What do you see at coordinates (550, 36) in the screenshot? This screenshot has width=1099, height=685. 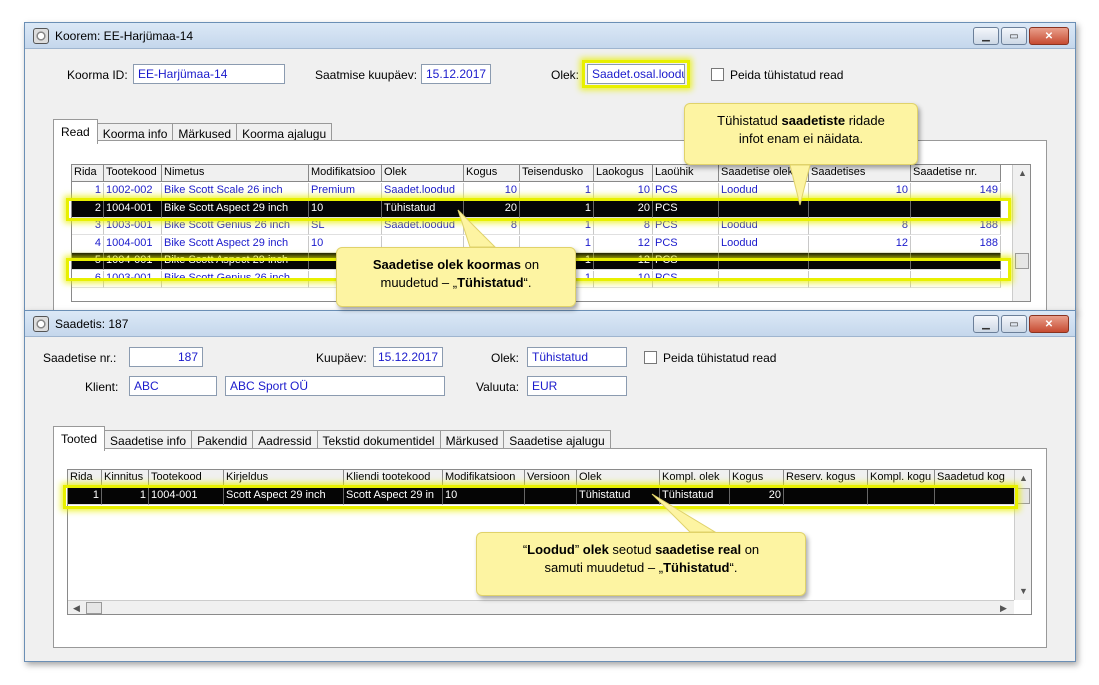 I see `load-window-titlebar: Koorem: EE-Harjümaa-14 ▁ ▭ ✕` at bounding box center [550, 36].